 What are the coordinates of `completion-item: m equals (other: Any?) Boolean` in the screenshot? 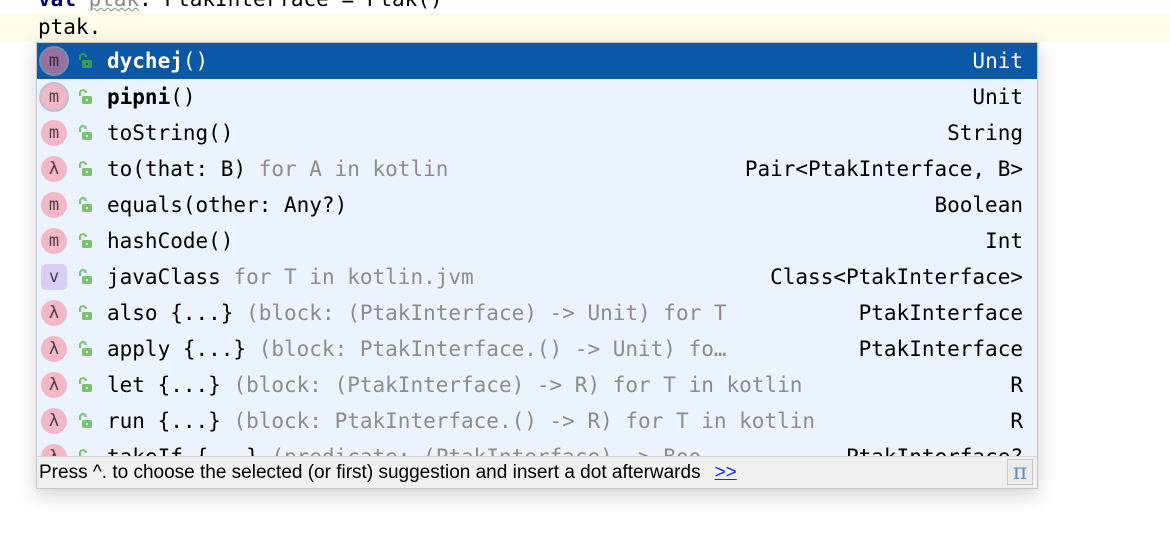 It's located at (537, 205).